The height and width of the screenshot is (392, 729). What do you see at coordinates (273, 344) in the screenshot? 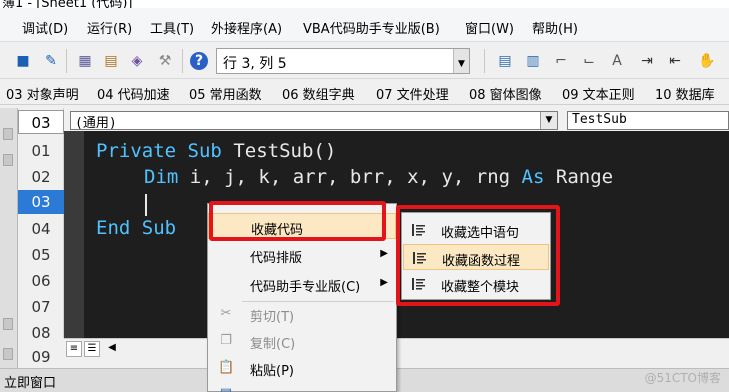
I see `menu-item-label: 复制(C)` at bounding box center [273, 344].